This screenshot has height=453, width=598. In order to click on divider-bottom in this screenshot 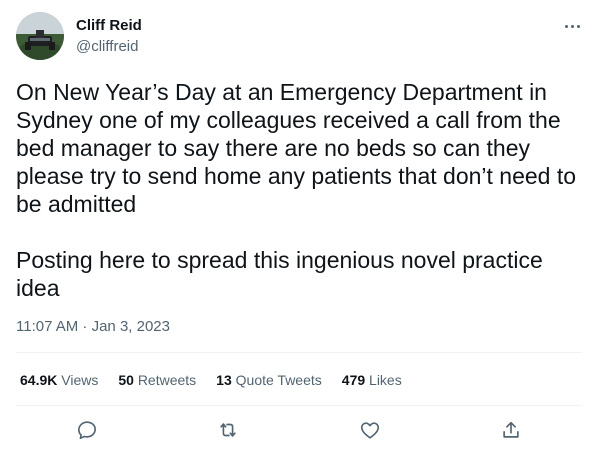, I will do `click(299, 405)`.